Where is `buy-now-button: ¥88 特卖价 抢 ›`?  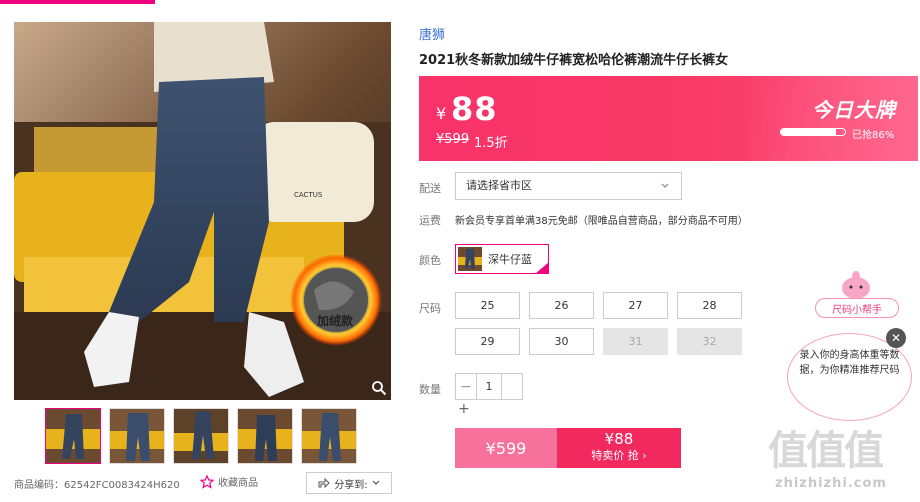
buy-now-button: ¥88 特卖价 抢 › is located at coordinates (619, 448).